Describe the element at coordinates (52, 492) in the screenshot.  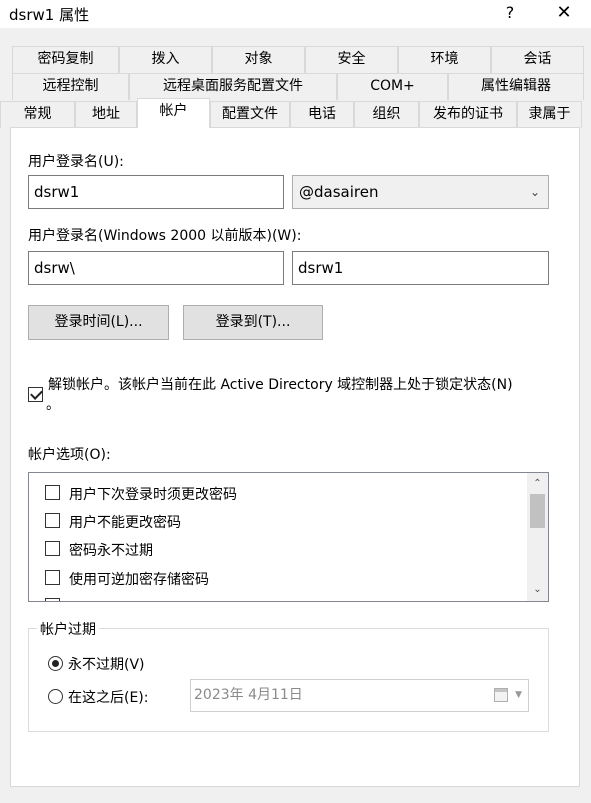
I see `option-checkbox-change-password` at that location.